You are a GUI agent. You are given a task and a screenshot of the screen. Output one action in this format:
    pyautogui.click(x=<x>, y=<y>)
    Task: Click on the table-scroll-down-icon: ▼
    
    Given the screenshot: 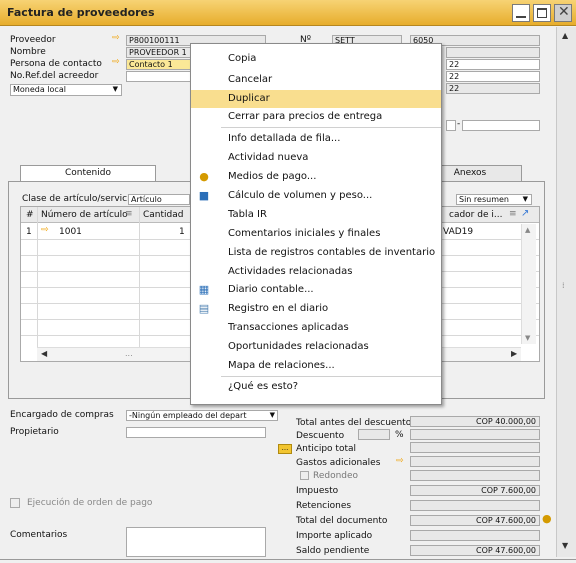 What is the action you would take?
    pyautogui.click(x=527, y=338)
    